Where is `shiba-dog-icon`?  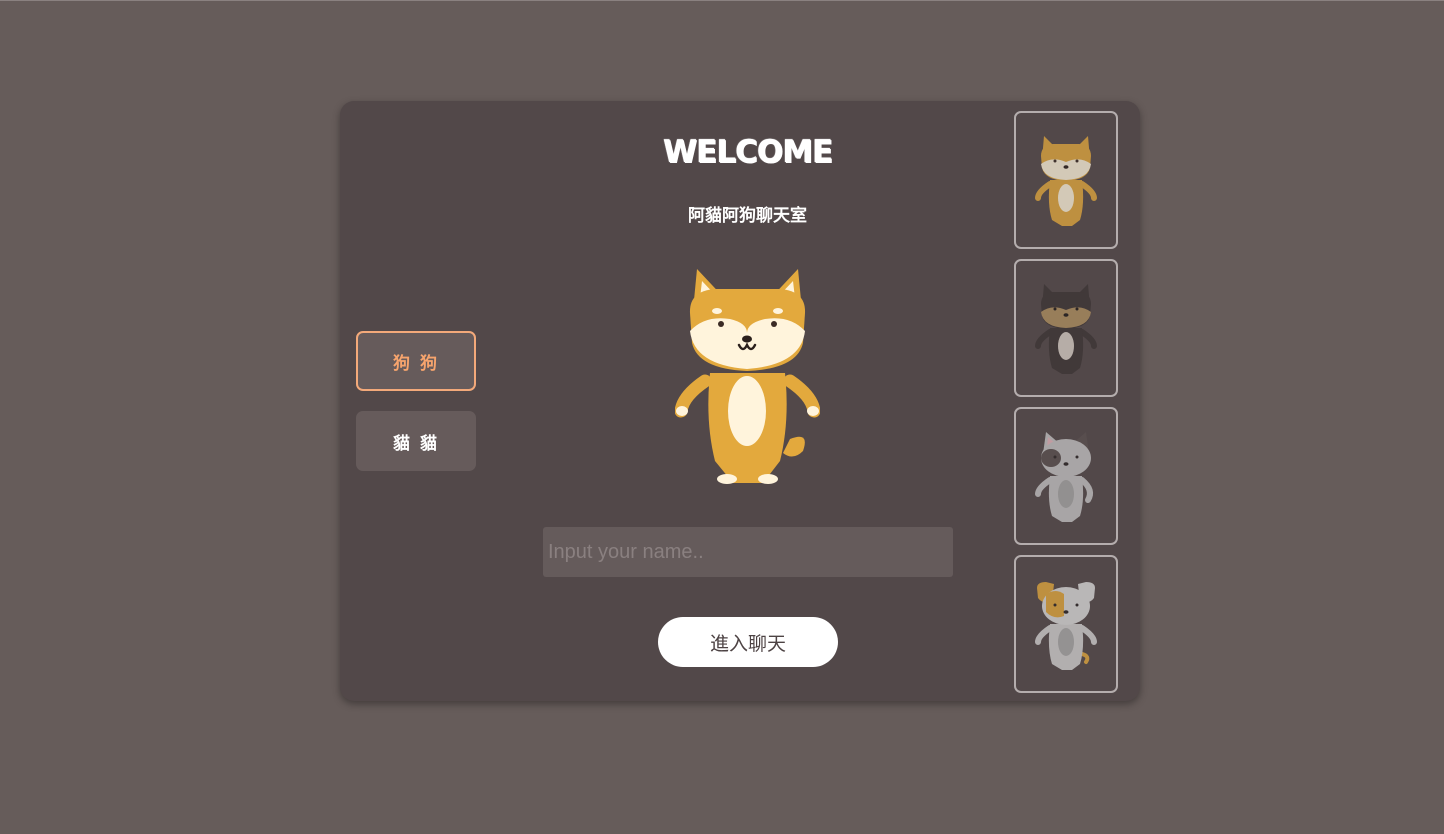
shiba-dog-icon is located at coordinates (1066, 181).